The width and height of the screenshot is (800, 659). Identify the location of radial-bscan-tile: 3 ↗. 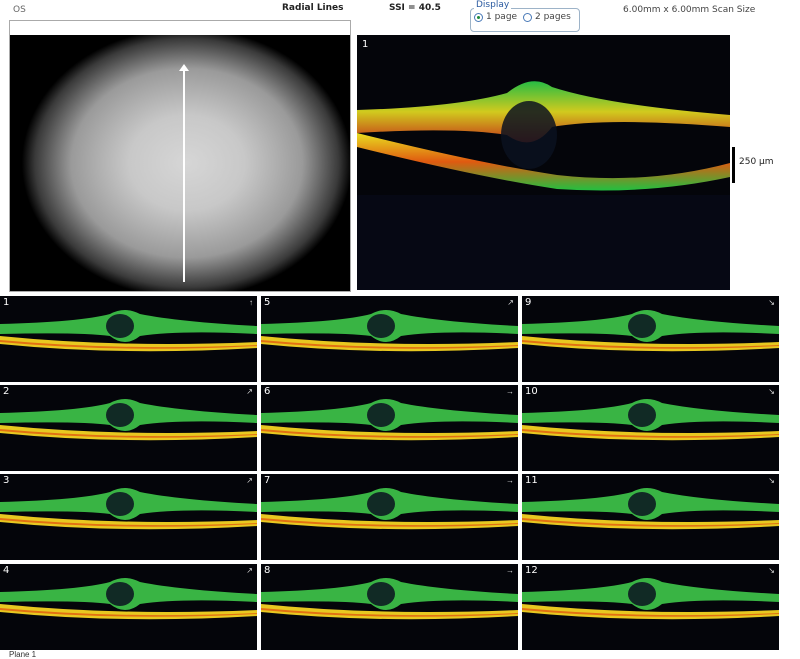
(128, 517).